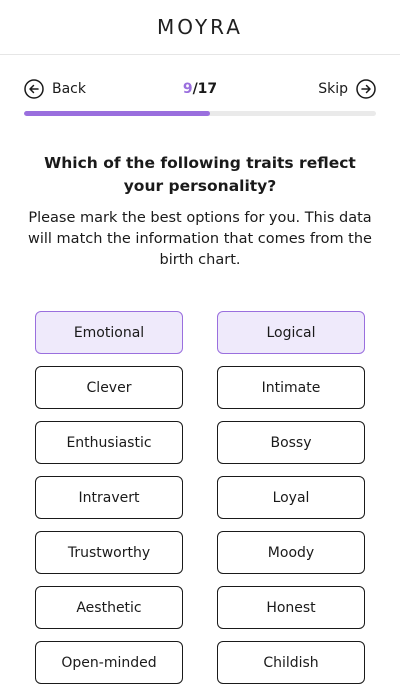 Image resolution: width=400 pixels, height=691 pixels. Describe the element at coordinates (291, 387) in the screenshot. I see `trait-option-intimate: Intimate` at that location.